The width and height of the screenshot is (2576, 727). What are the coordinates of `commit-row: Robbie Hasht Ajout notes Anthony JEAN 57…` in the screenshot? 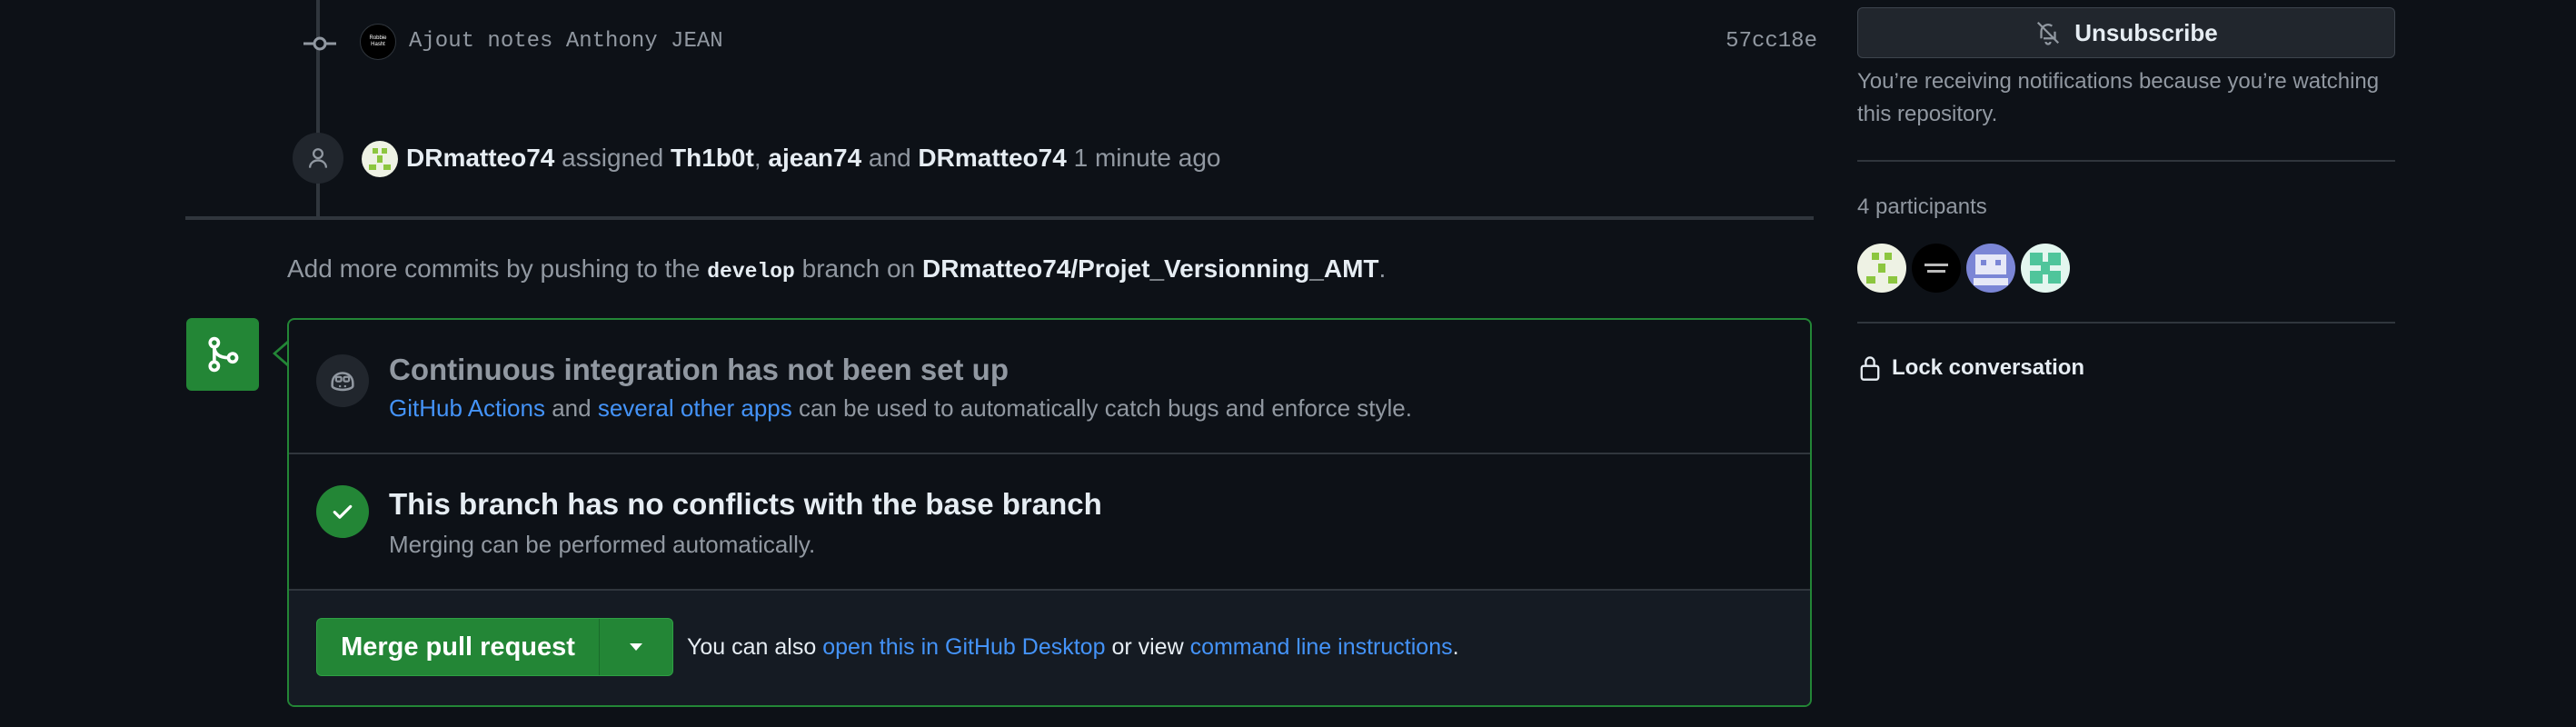 It's located at (1058, 43).